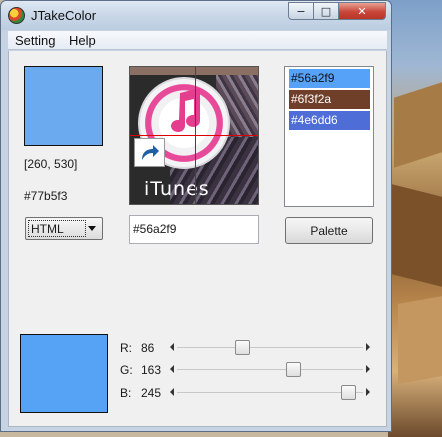 Image resolution: width=442 pixels, height=437 pixels. What do you see at coordinates (155, 229) in the screenshot?
I see `hex-input-value: #56a2f9` at bounding box center [155, 229].